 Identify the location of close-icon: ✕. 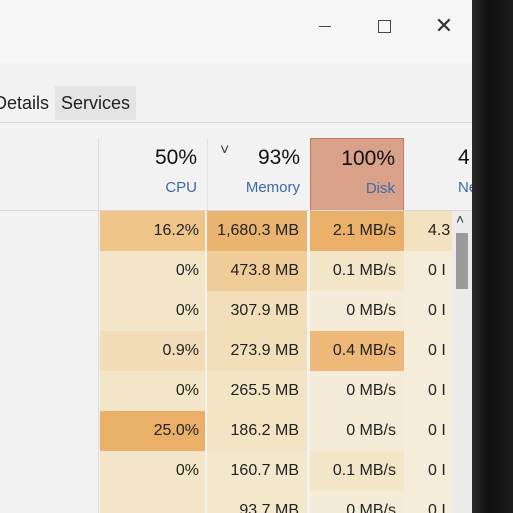
(444, 25).